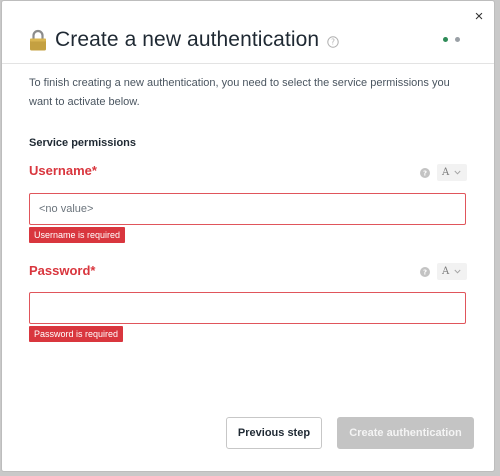 This screenshot has height=476, width=500. I want to click on username-type-select: A, so click(452, 172).